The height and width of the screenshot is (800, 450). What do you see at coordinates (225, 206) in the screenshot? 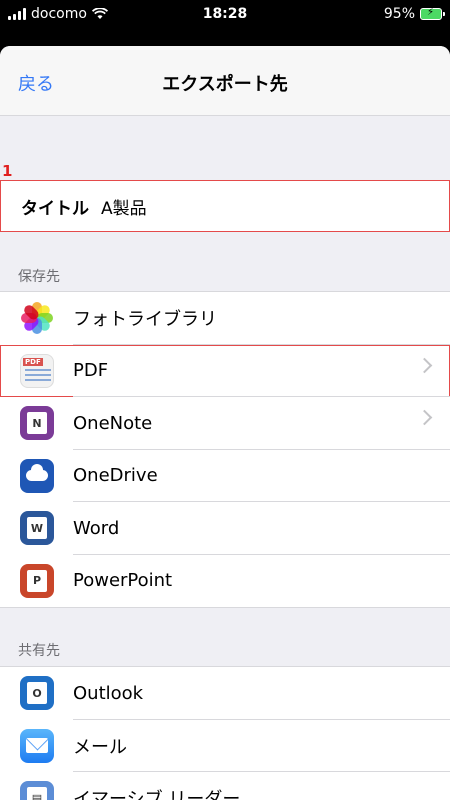
I see `title-field: タイトル A製品` at bounding box center [225, 206].